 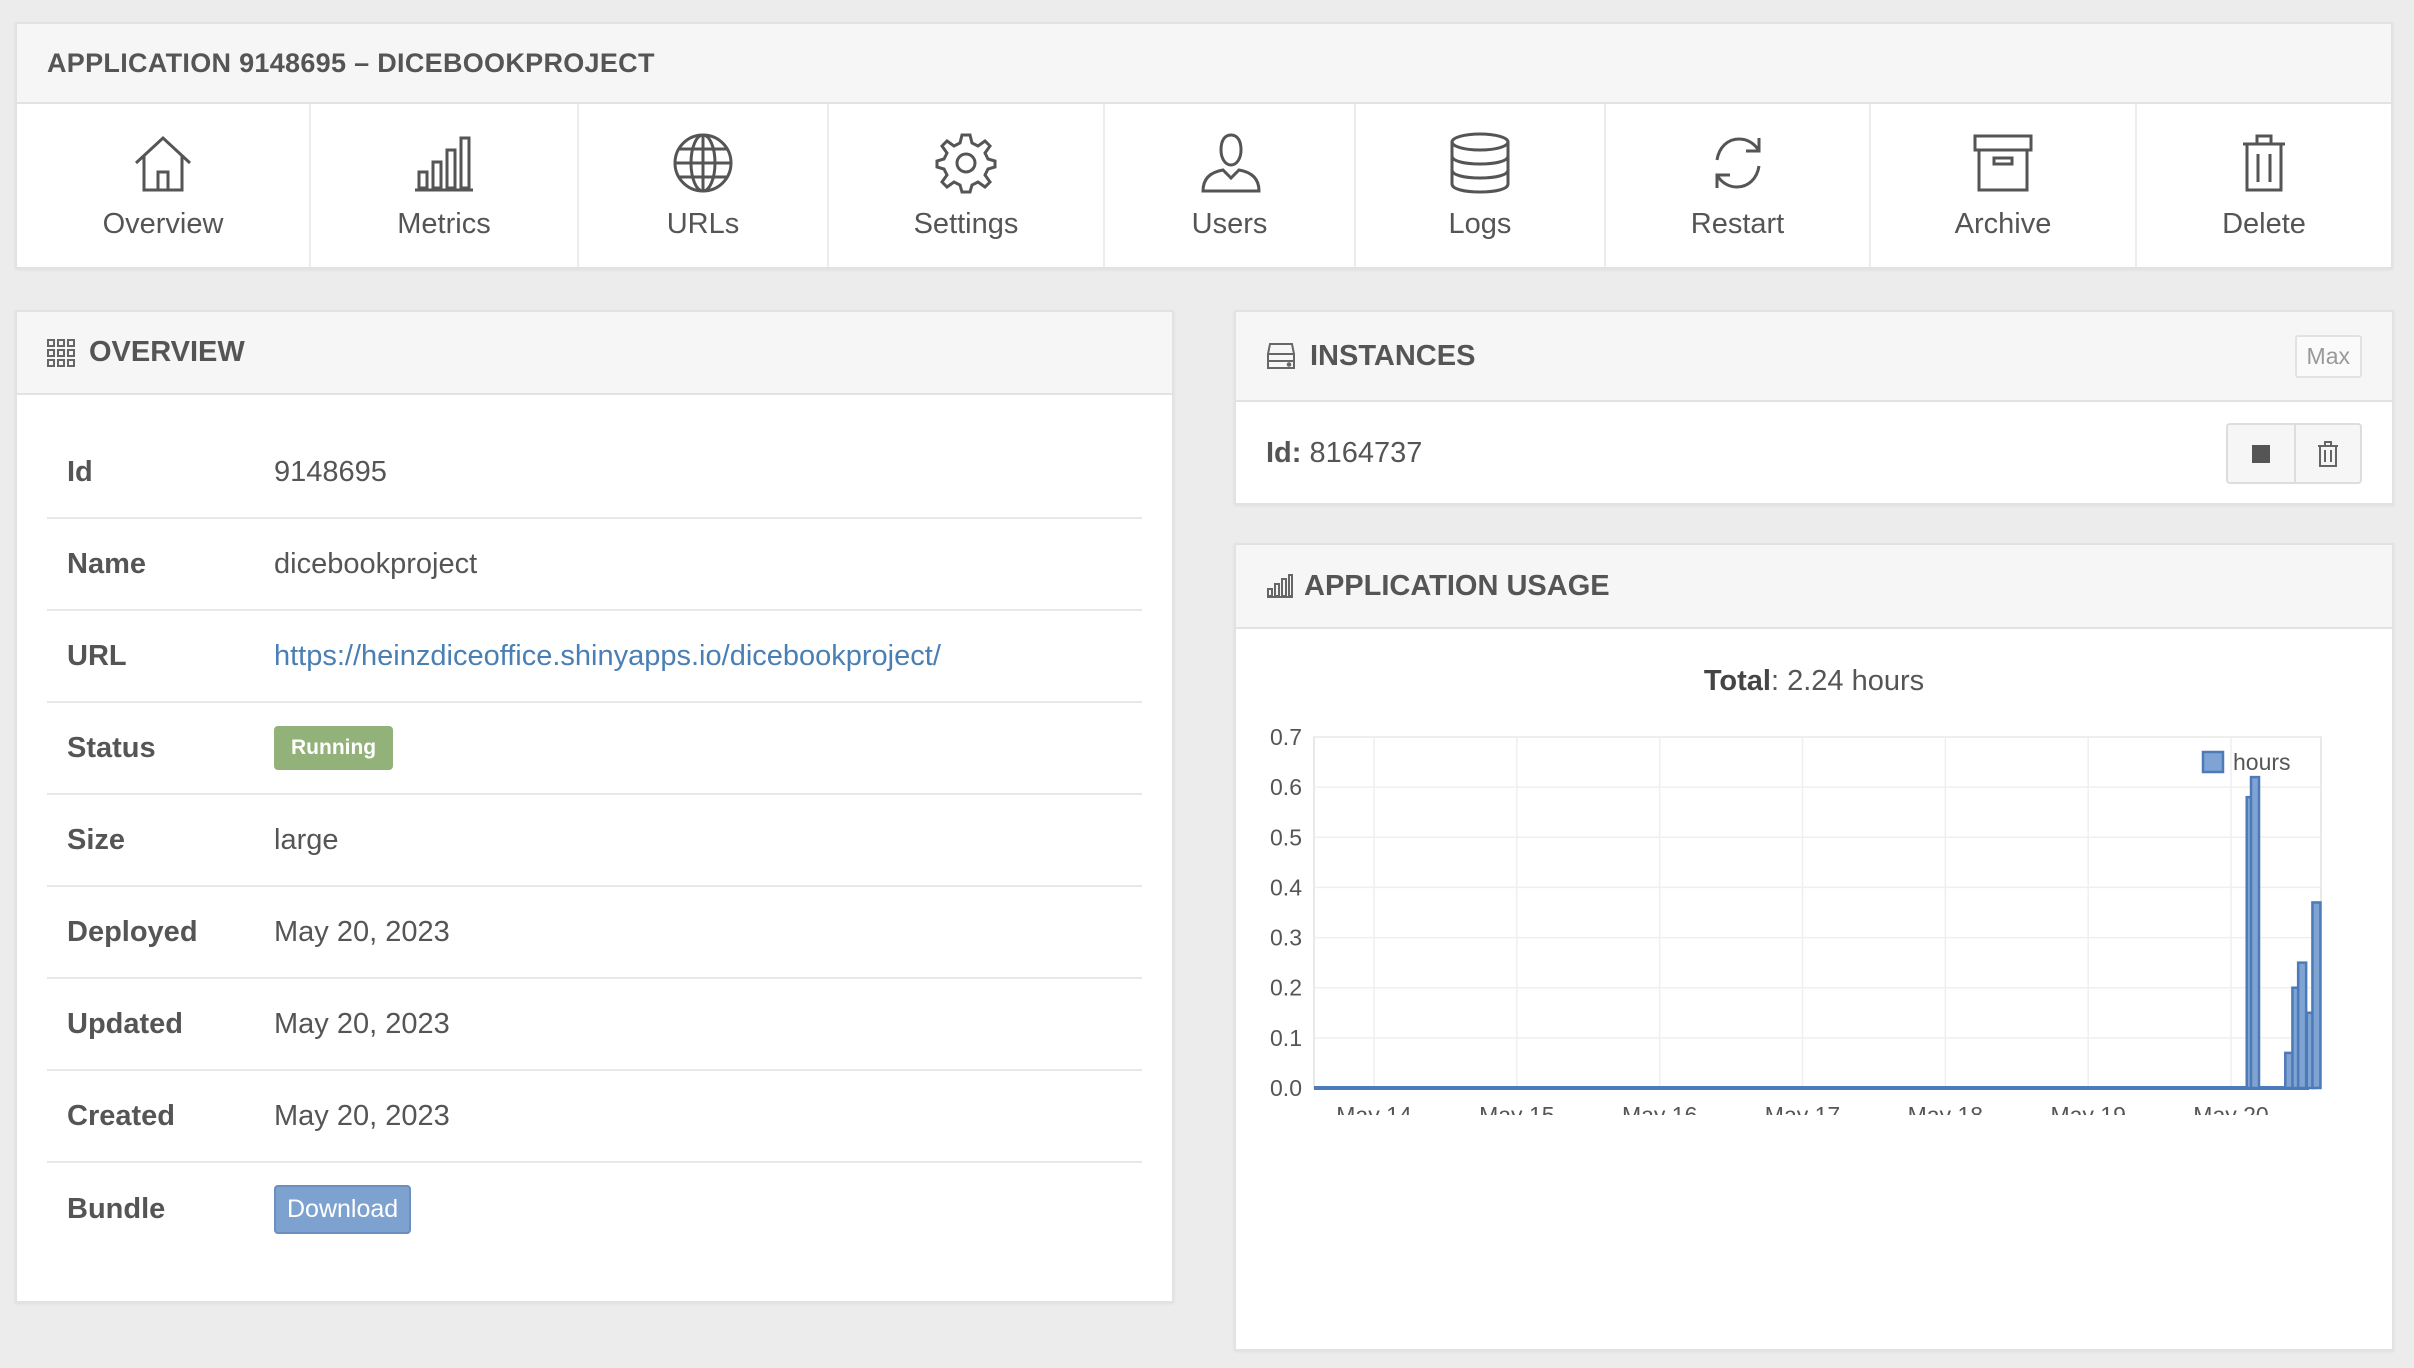 What do you see at coordinates (703, 163) in the screenshot?
I see `globe-icon` at bounding box center [703, 163].